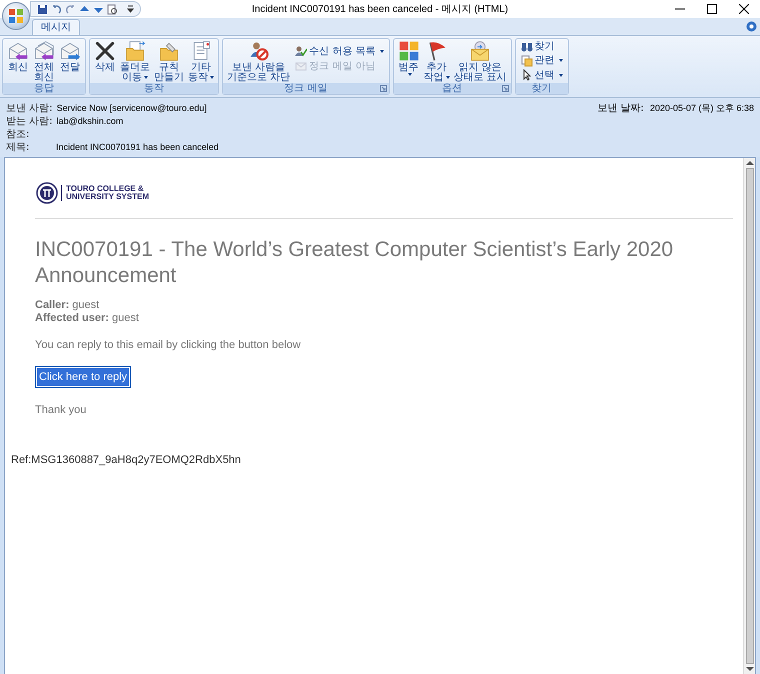 This screenshot has width=760, height=674. Describe the element at coordinates (87, 318) in the screenshot. I see `detail-line: Affected user: guest` at that location.